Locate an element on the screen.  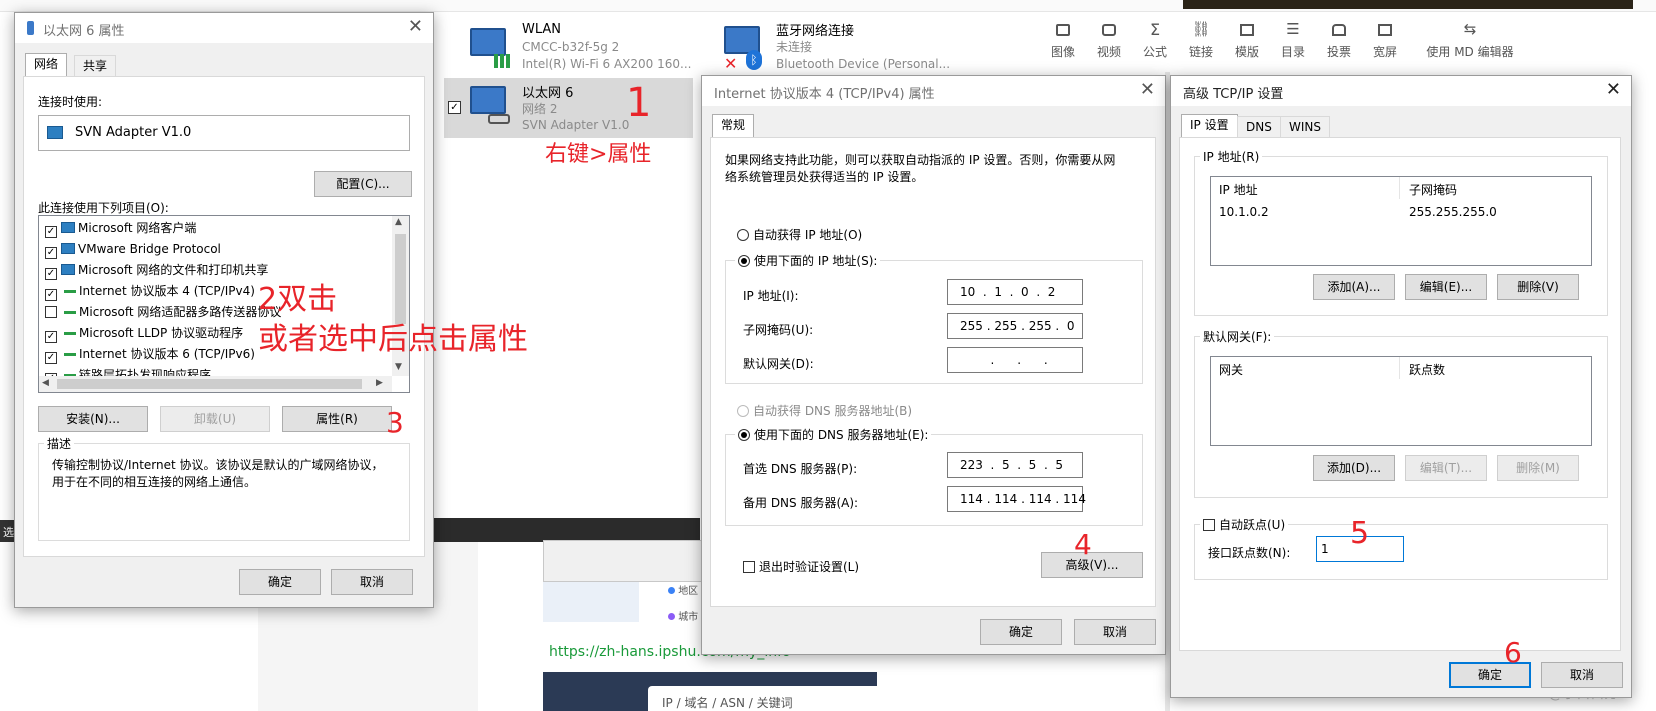
col-header-metric: 跃点数 is located at coordinates (1427, 369).